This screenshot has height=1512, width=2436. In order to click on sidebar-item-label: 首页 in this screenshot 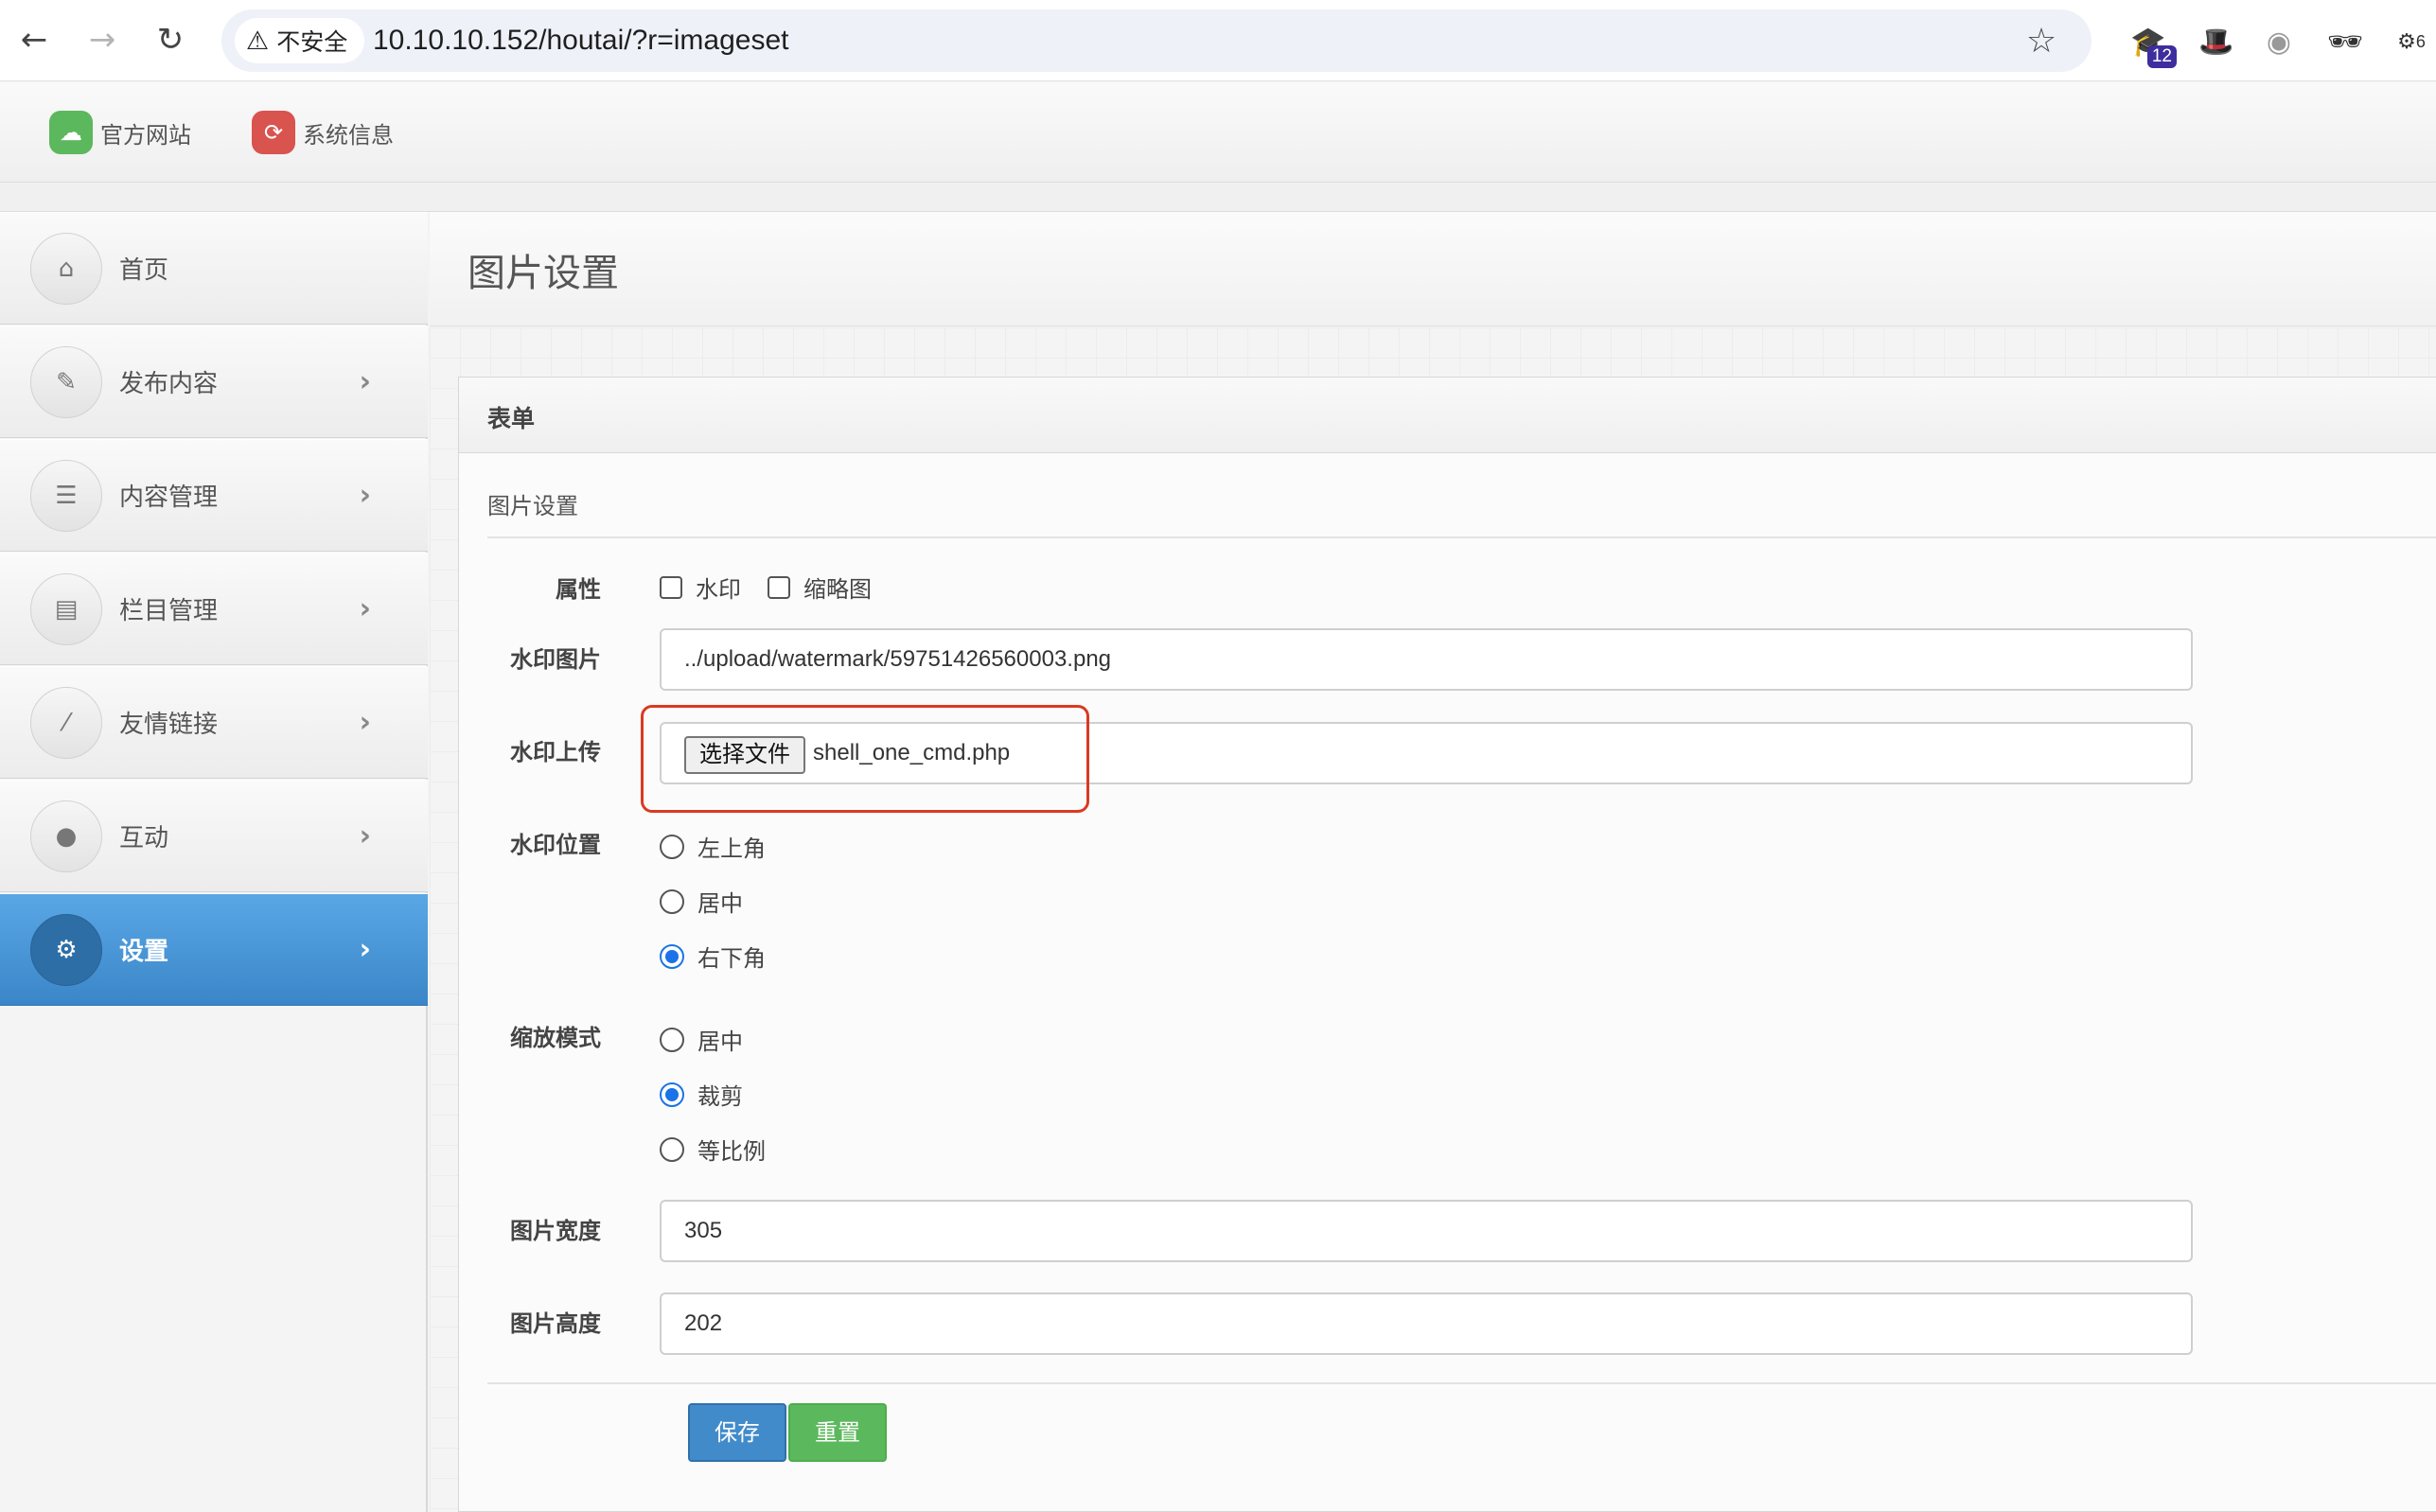, I will do `click(144, 270)`.